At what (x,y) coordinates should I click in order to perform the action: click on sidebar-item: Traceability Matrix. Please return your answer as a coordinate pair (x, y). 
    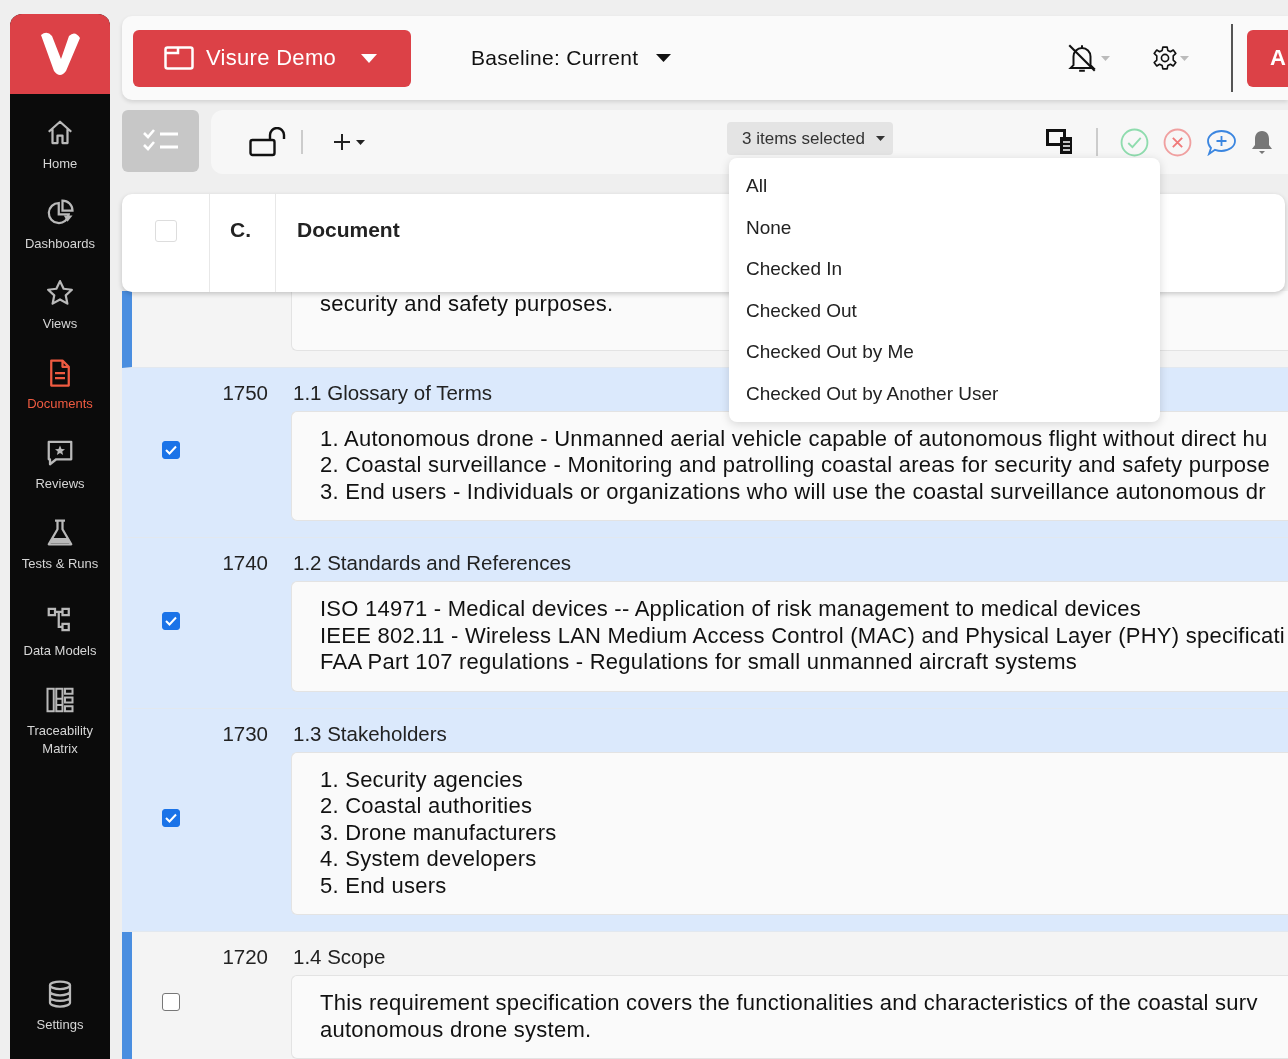
    Looking at the image, I should click on (60, 723).